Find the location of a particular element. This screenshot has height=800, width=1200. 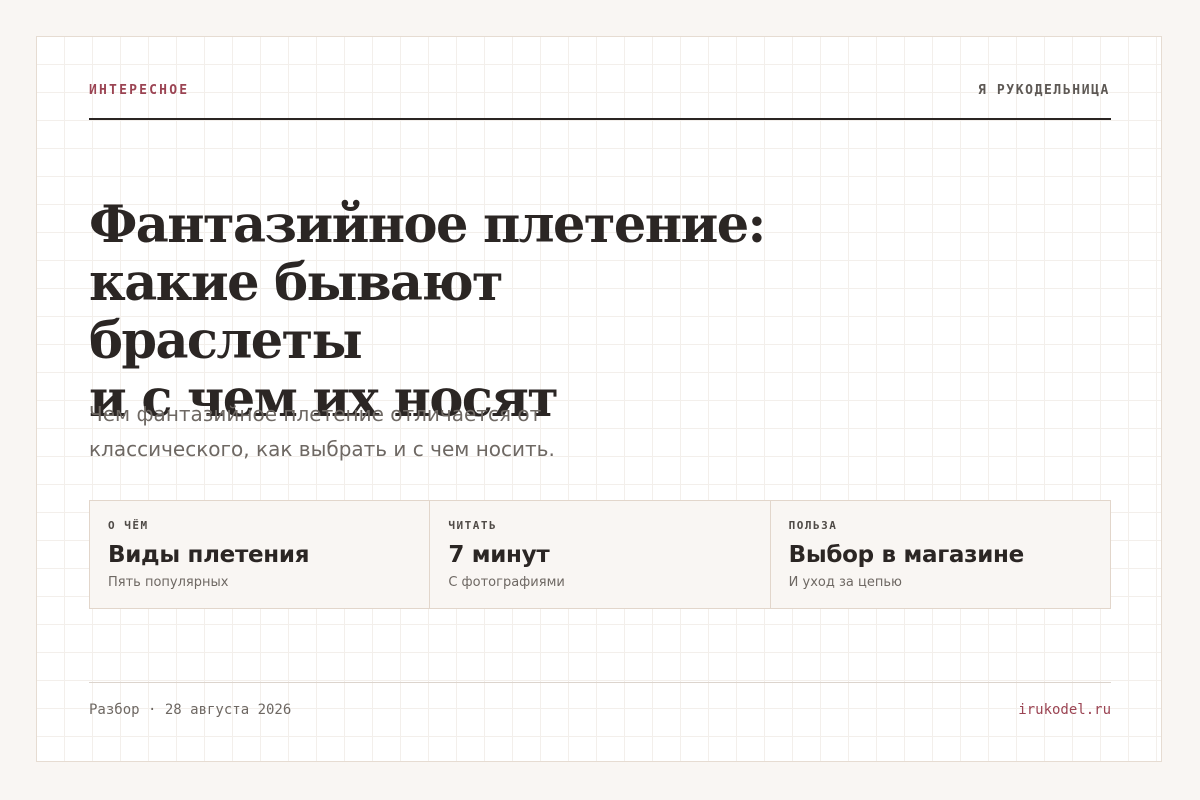

title-line: какие бывают браслеты is located at coordinates (296, 312).